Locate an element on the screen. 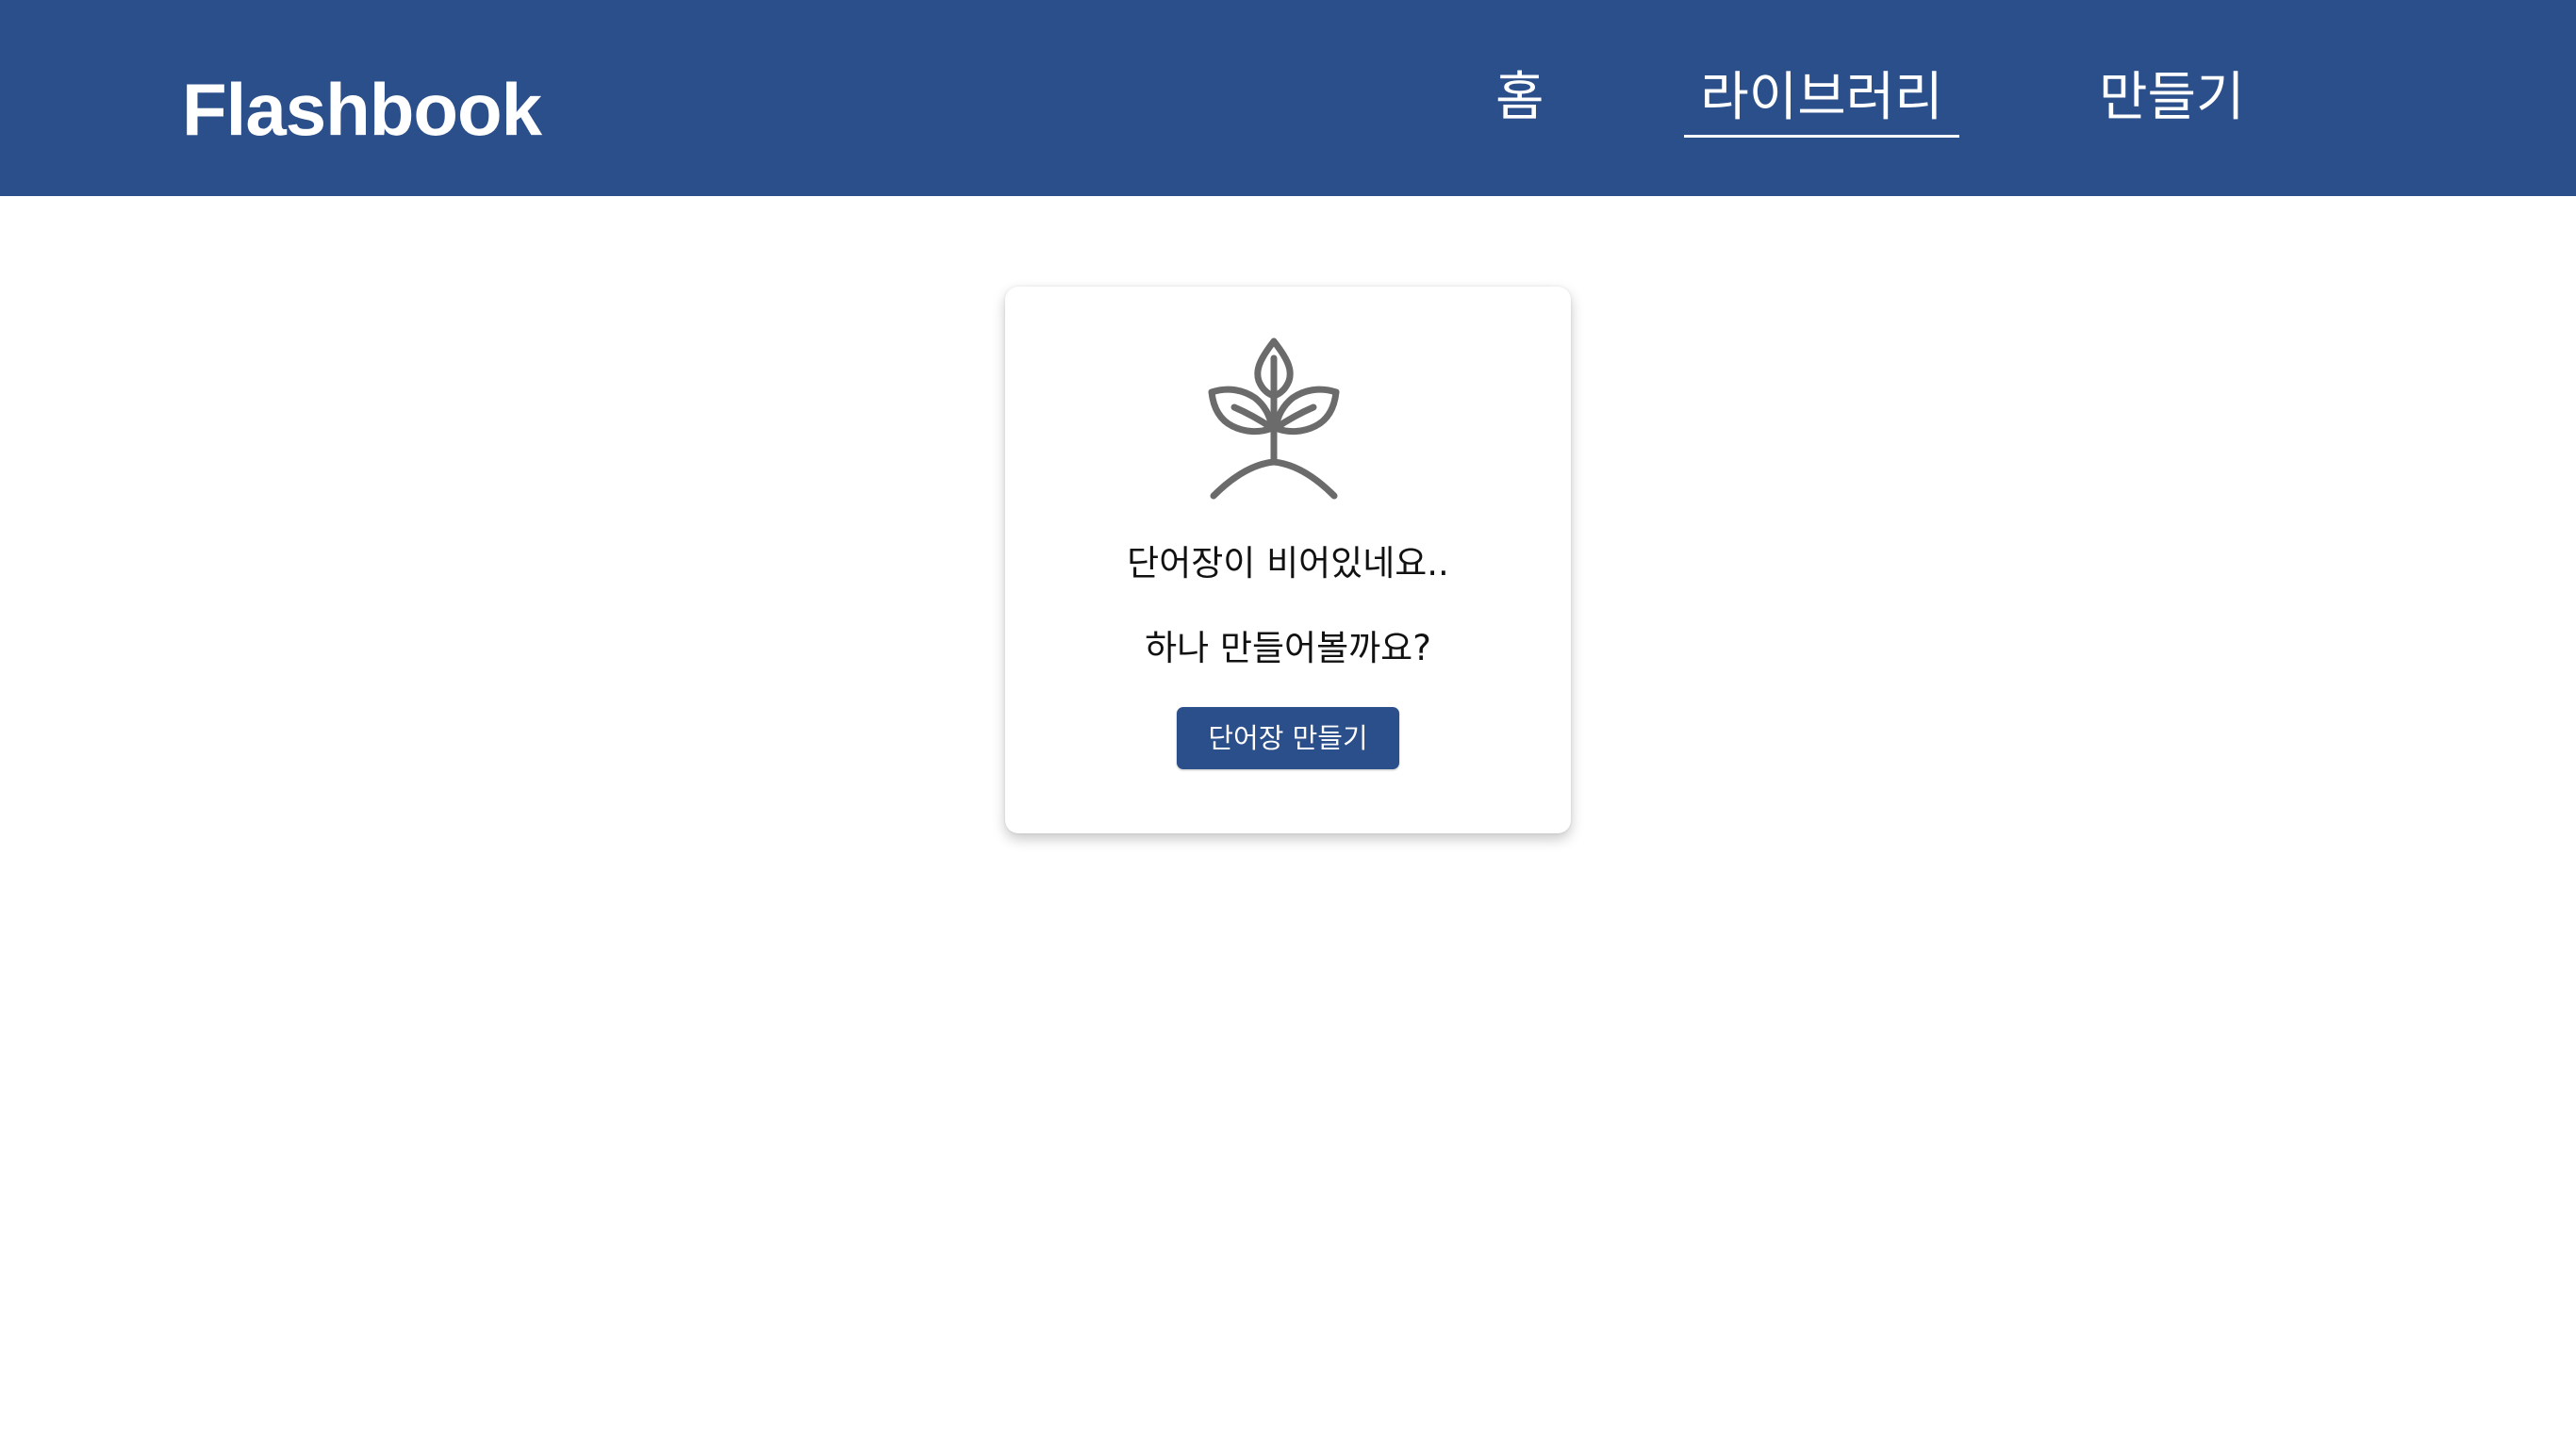 The height and width of the screenshot is (1448, 2576). create-wordbook-button: 단어장 만들기 is located at coordinates (1288, 738).